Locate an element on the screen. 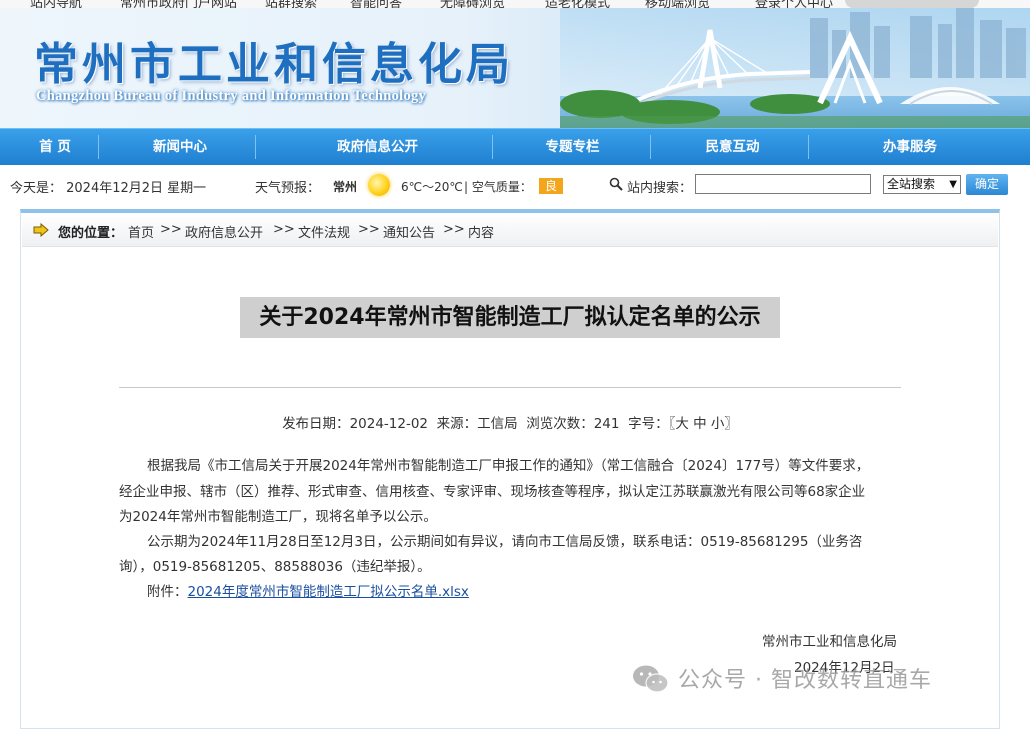  signature-org: 常州市工业和信息化局 is located at coordinates (829, 642).